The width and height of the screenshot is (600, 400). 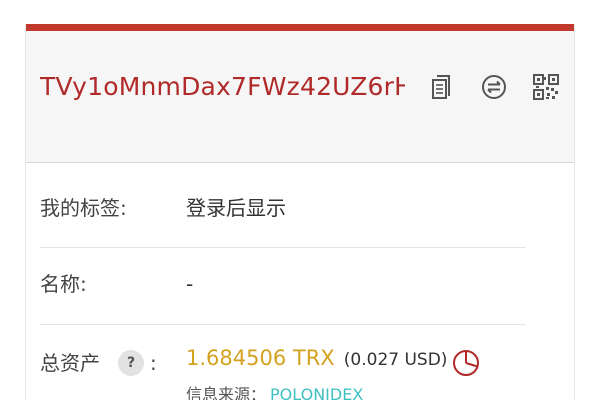 I want to click on copy-button, so click(x=442, y=87).